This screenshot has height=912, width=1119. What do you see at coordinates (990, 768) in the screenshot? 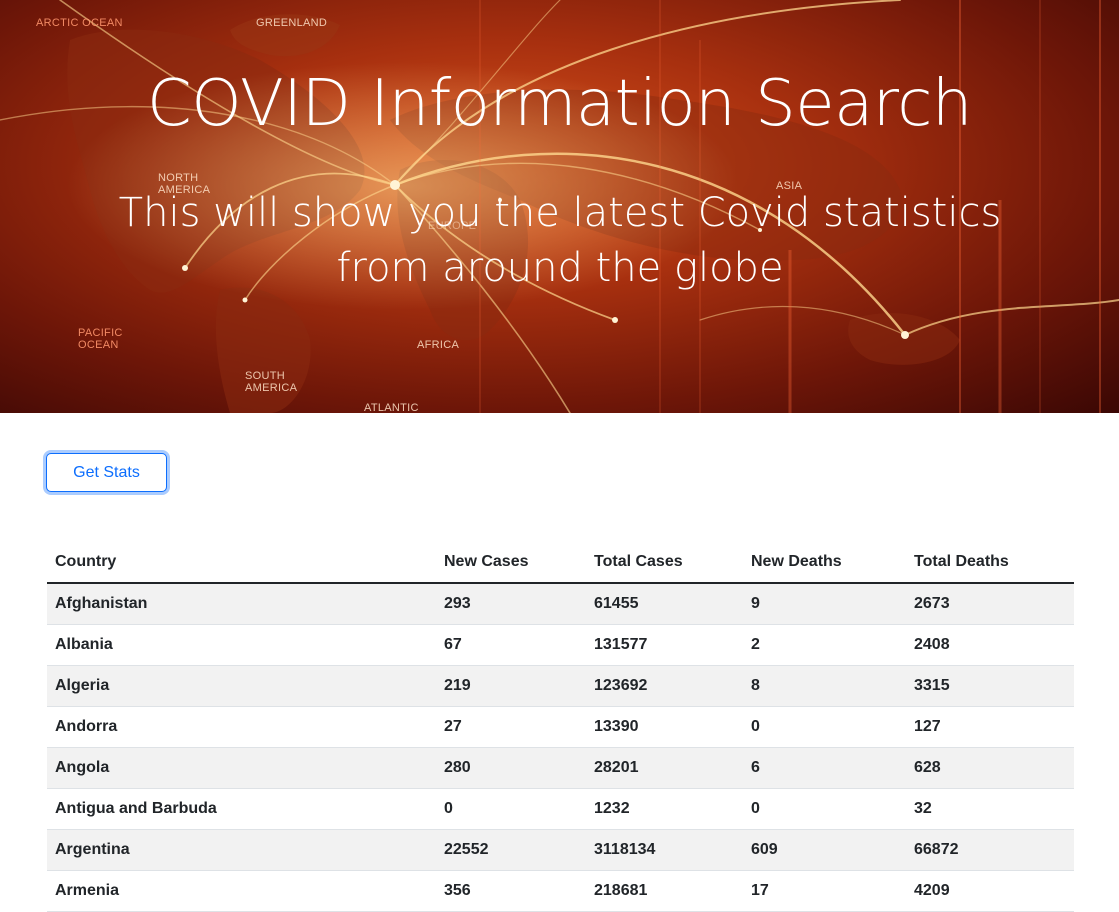
I see `cell-total-deaths: 628` at bounding box center [990, 768].